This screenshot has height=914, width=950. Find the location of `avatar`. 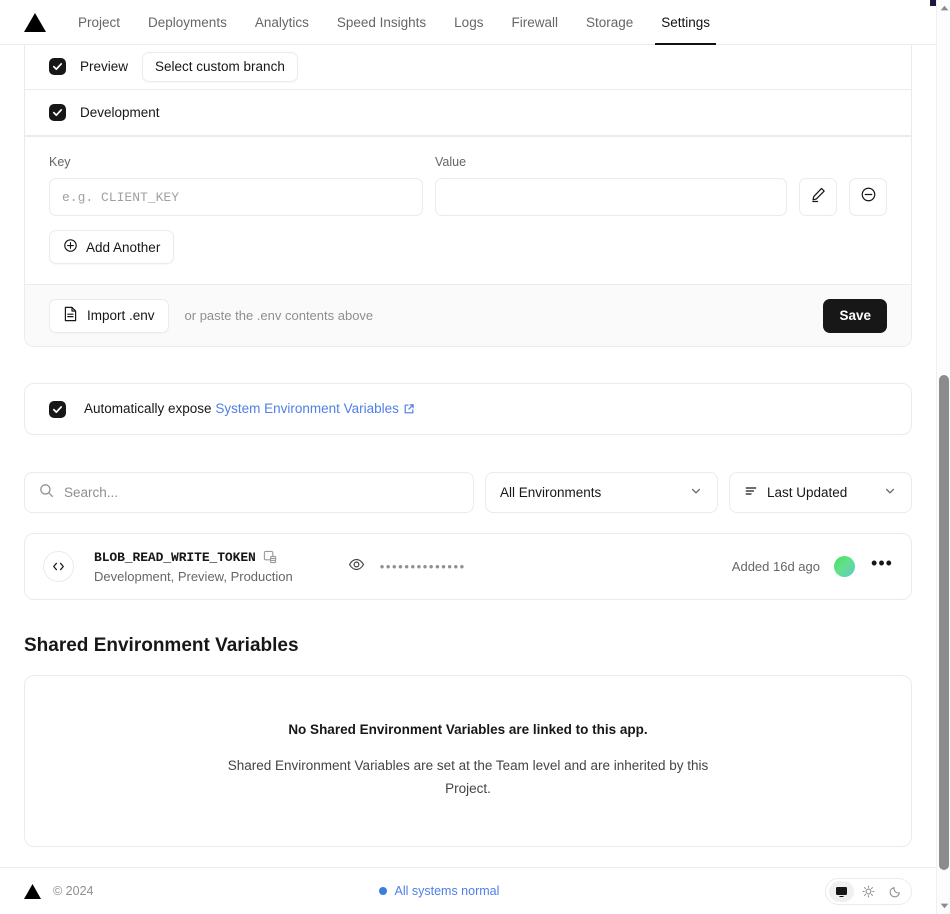

avatar is located at coordinates (844, 566).